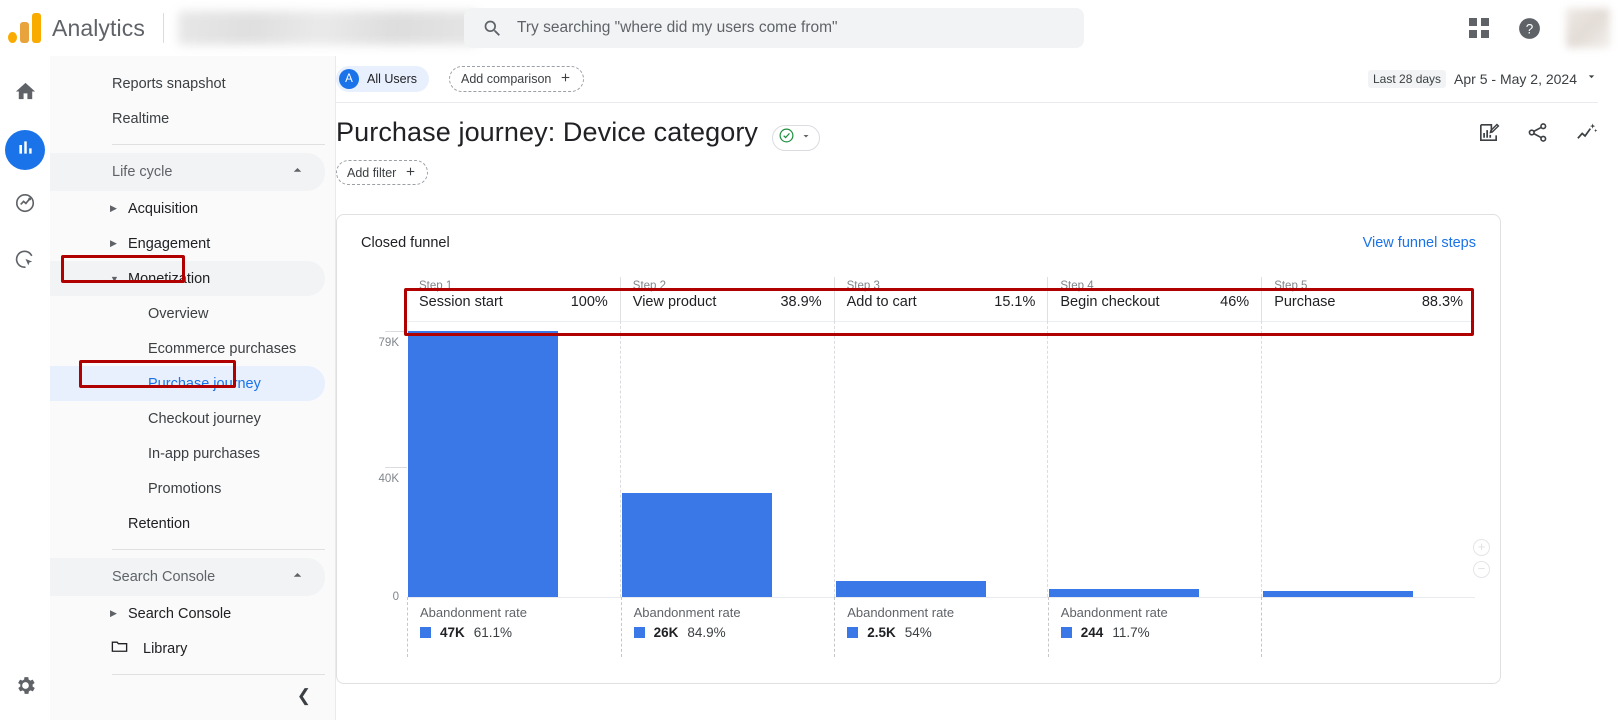 This screenshot has height=720, width=1620. I want to click on comparison-chip-all-users: A All Users, so click(383, 79).